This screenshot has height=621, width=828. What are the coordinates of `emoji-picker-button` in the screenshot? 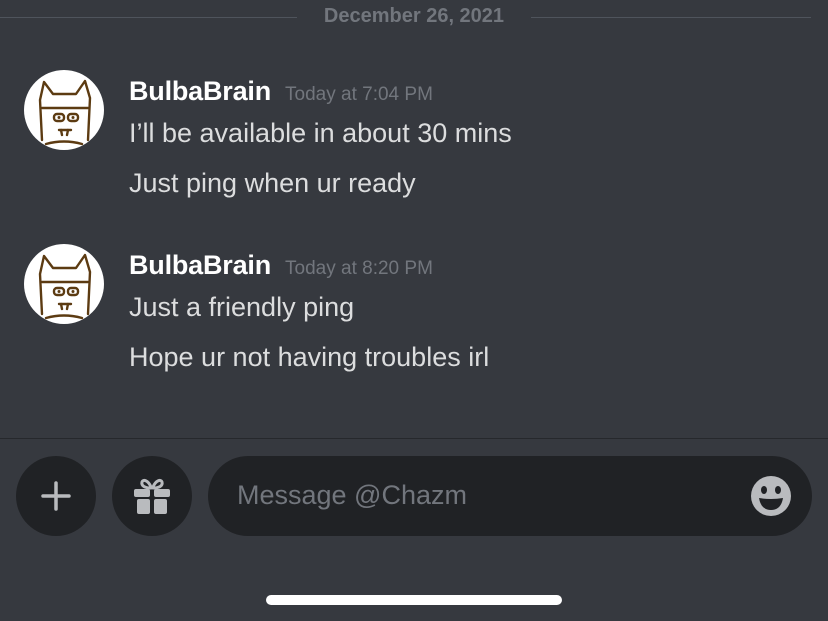 It's located at (771, 496).